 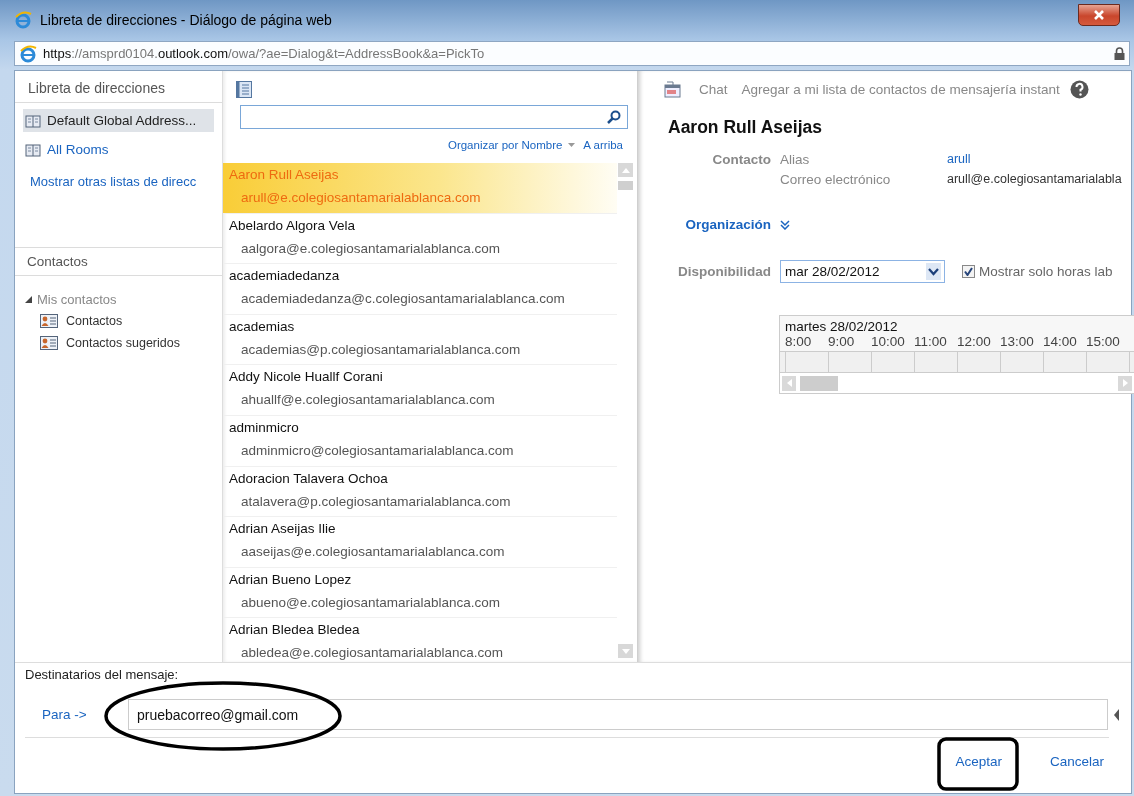 What do you see at coordinates (572, 144) in the screenshot?
I see `dropdown-arrow-icon` at bounding box center [572, 144].